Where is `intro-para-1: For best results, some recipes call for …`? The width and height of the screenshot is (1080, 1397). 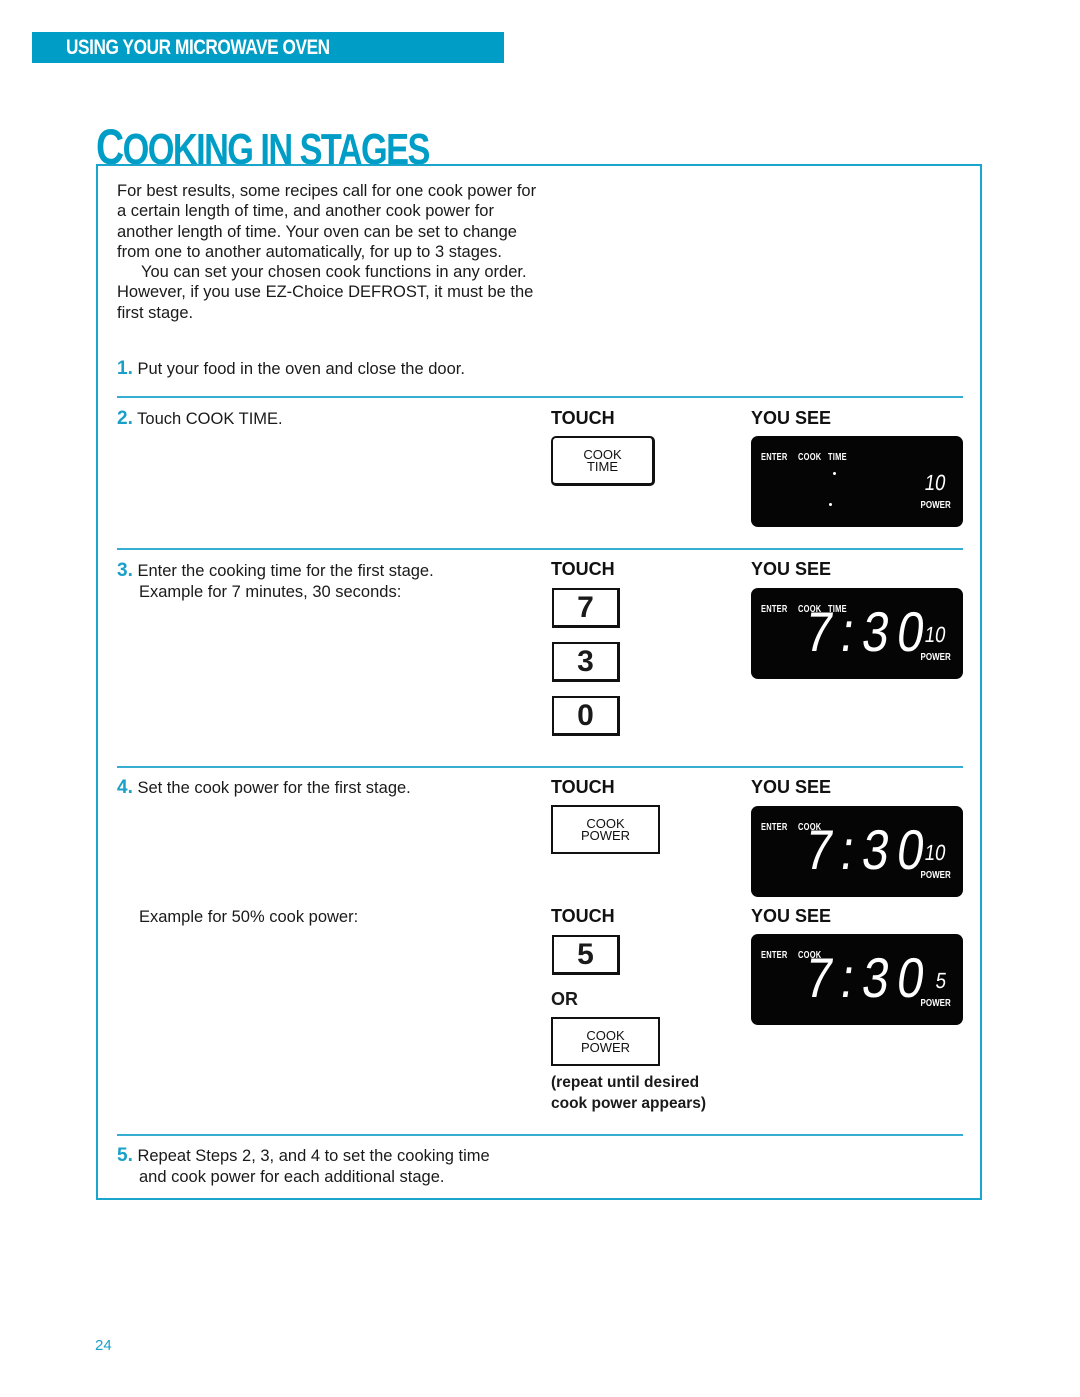
intro-para-1: For best results, some recipes call for … is located at coordinates (327, 221).